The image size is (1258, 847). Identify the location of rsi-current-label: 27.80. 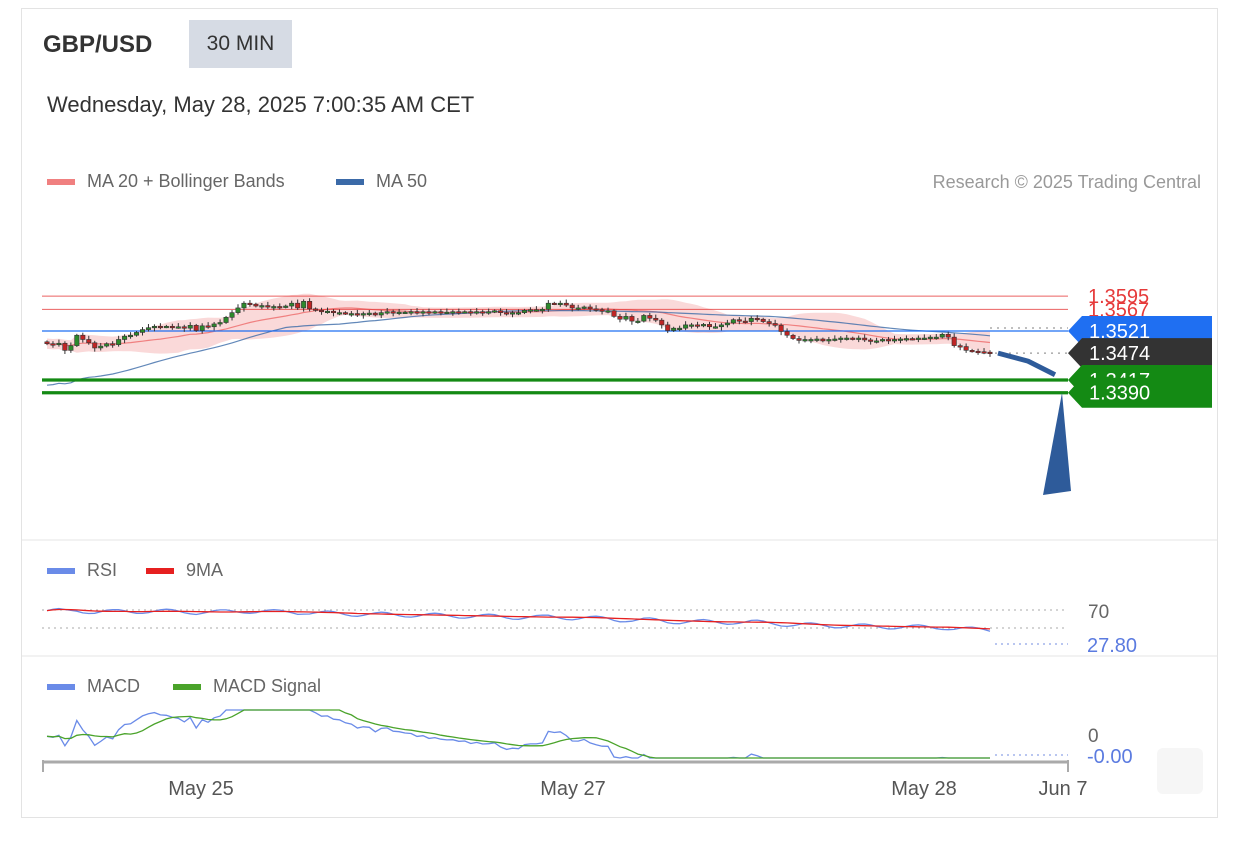
(1112, 646).